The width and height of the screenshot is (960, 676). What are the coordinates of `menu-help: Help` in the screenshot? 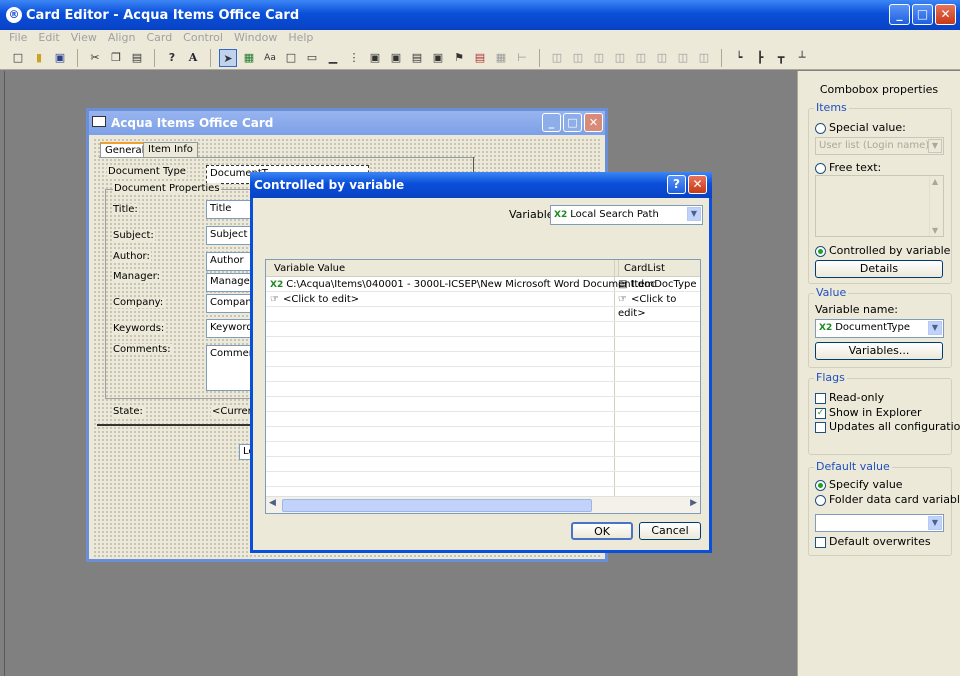 It's located at (300, 38).